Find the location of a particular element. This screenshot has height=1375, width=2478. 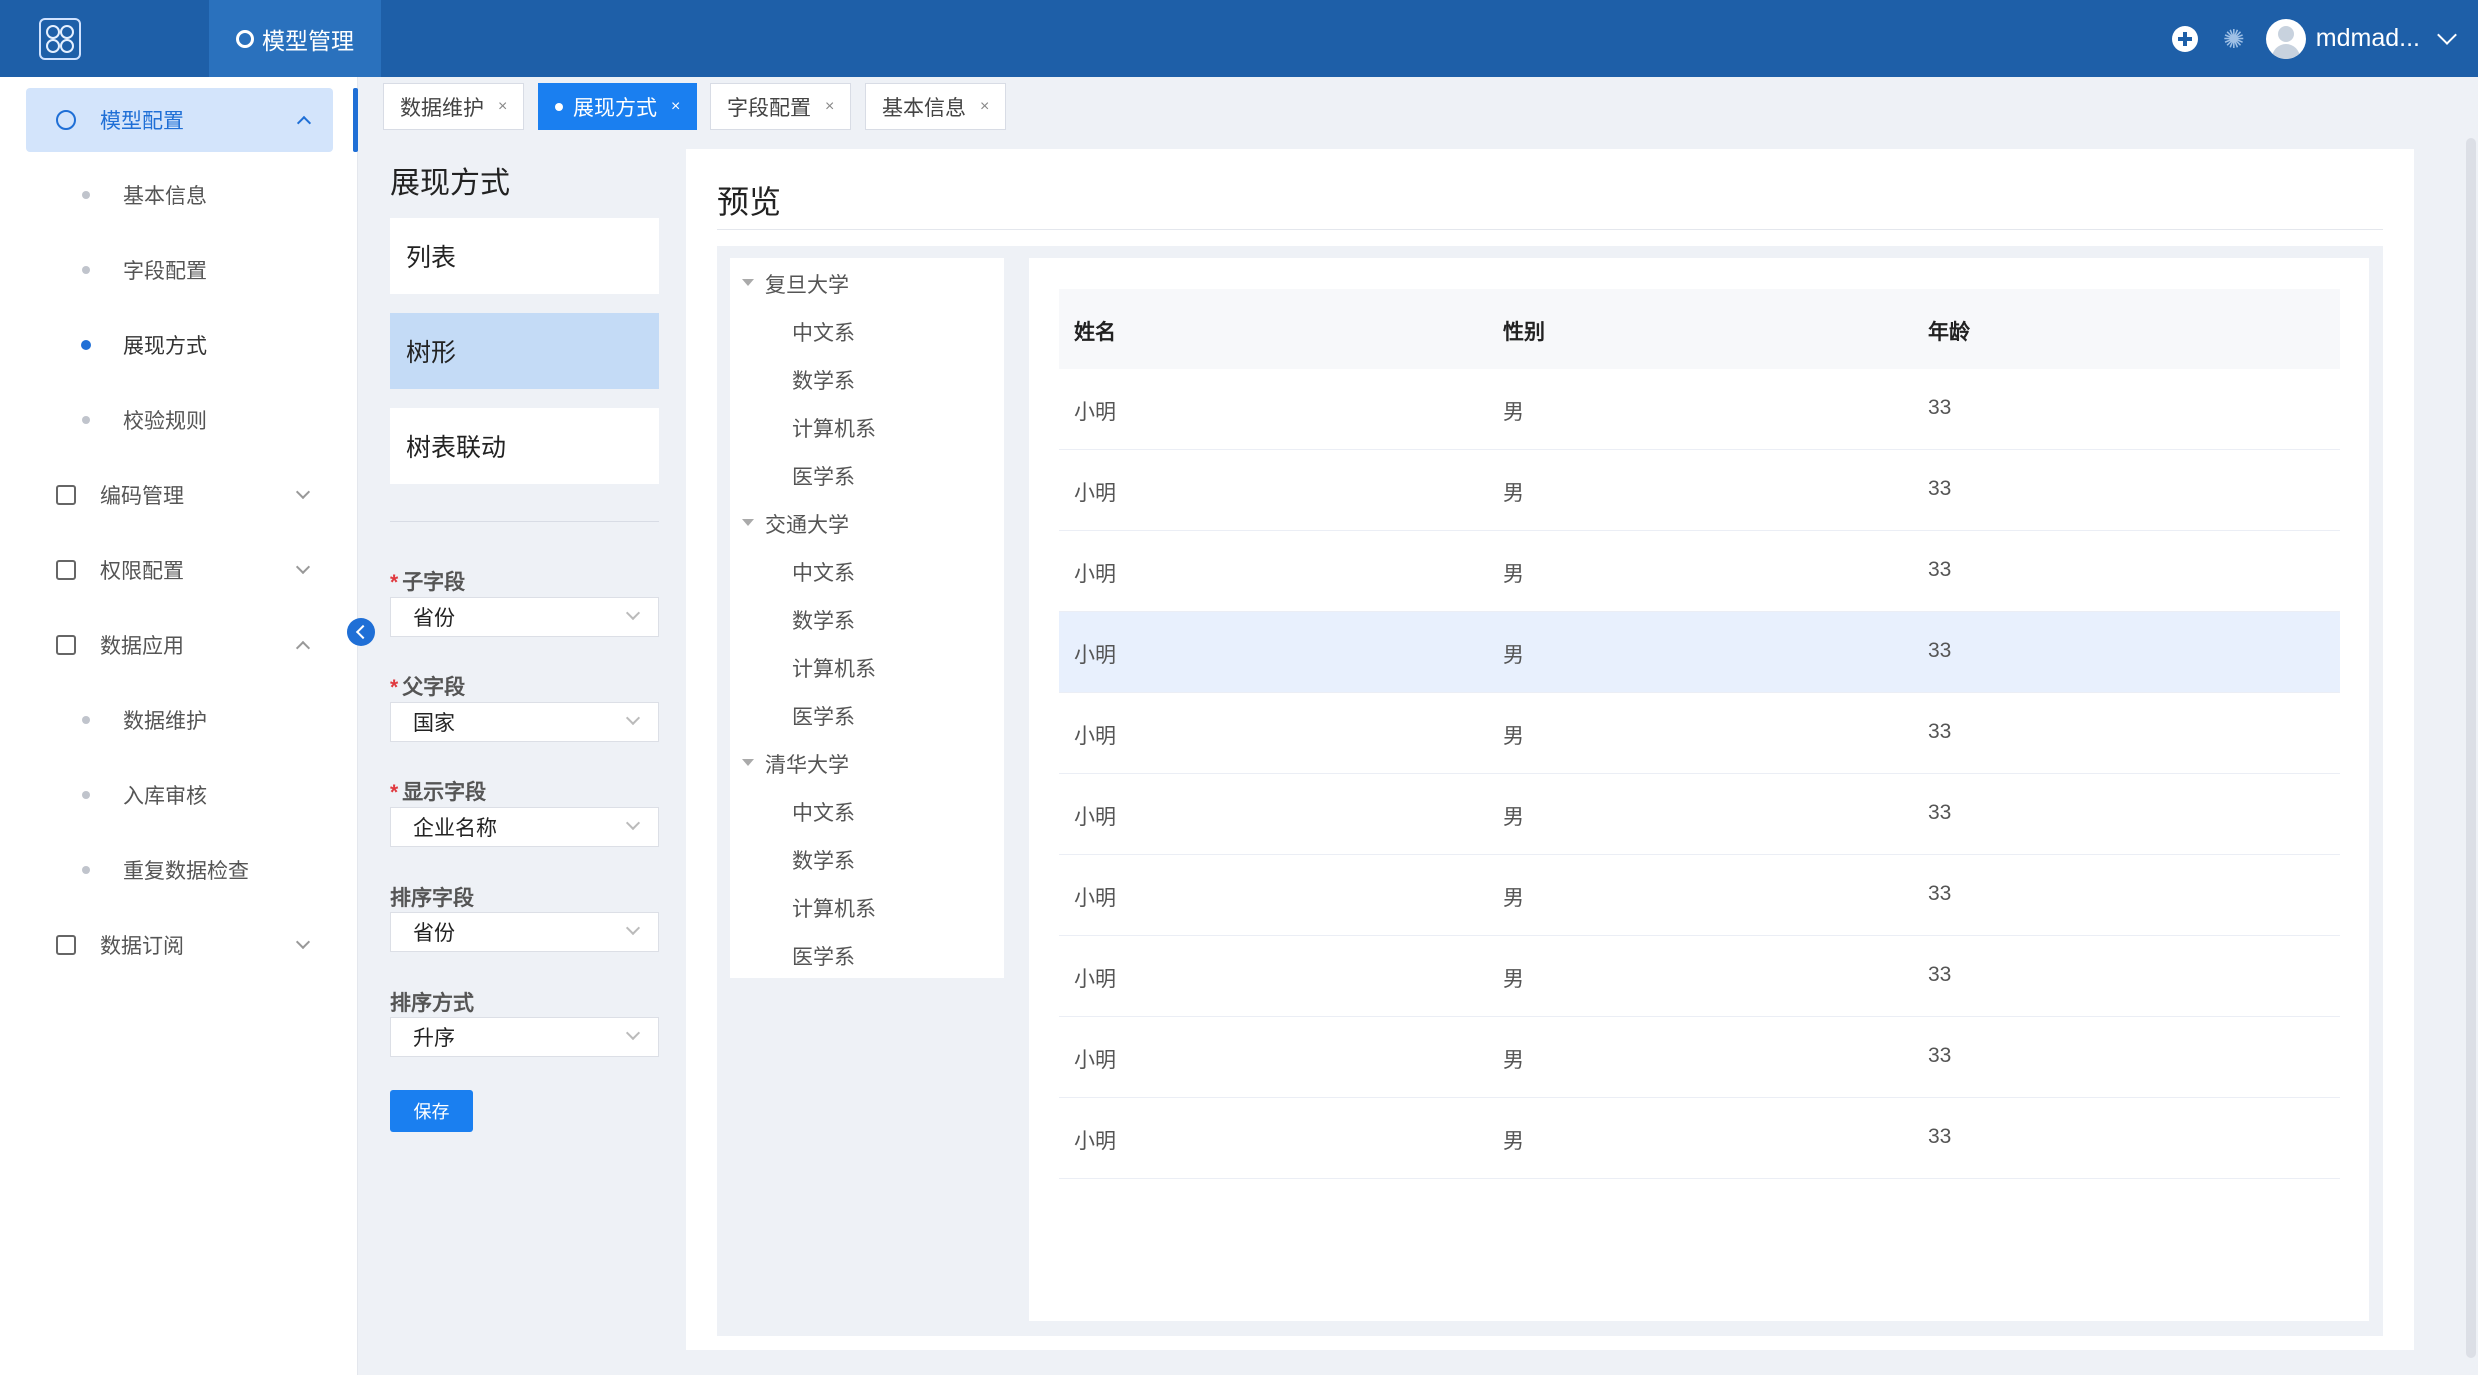

sidebar-item-field-config: 字段配置 is located at coordinates (179, 270).